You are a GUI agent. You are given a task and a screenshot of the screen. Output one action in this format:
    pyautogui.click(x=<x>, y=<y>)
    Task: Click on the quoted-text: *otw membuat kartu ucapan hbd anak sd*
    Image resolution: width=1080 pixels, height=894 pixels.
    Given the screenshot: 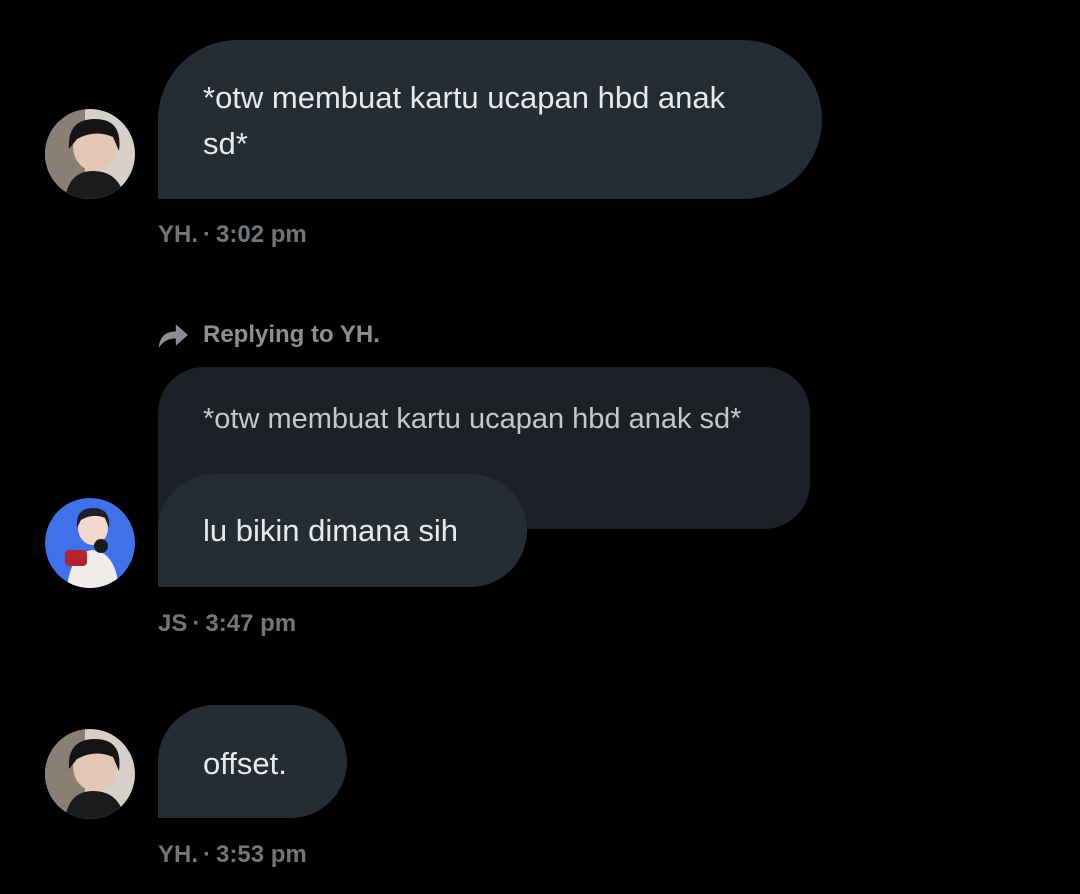 What is the action you would take?
    pyautogui.click(x=472, y=419)
    